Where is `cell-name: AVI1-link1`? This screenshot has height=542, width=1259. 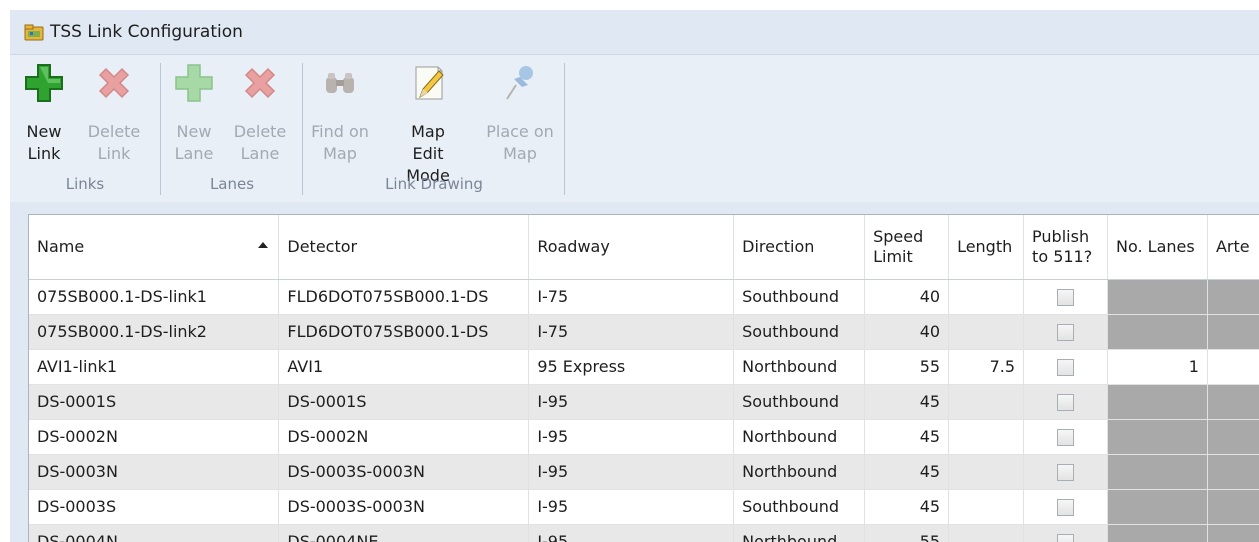
cell-name: AVI1-link1 is located at coordinates (154, 367).